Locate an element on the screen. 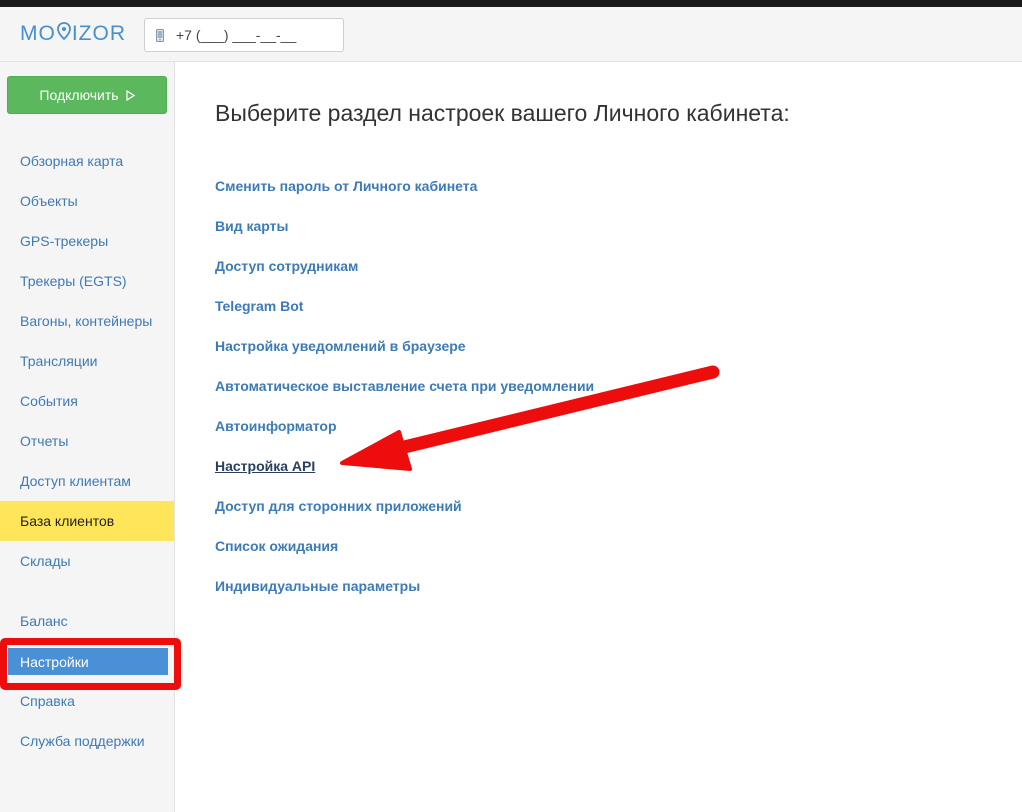 This screenshot has width=1022, height=812. sidebar-item-broadcasts: Трансляции is located at coordinates (87, 361).